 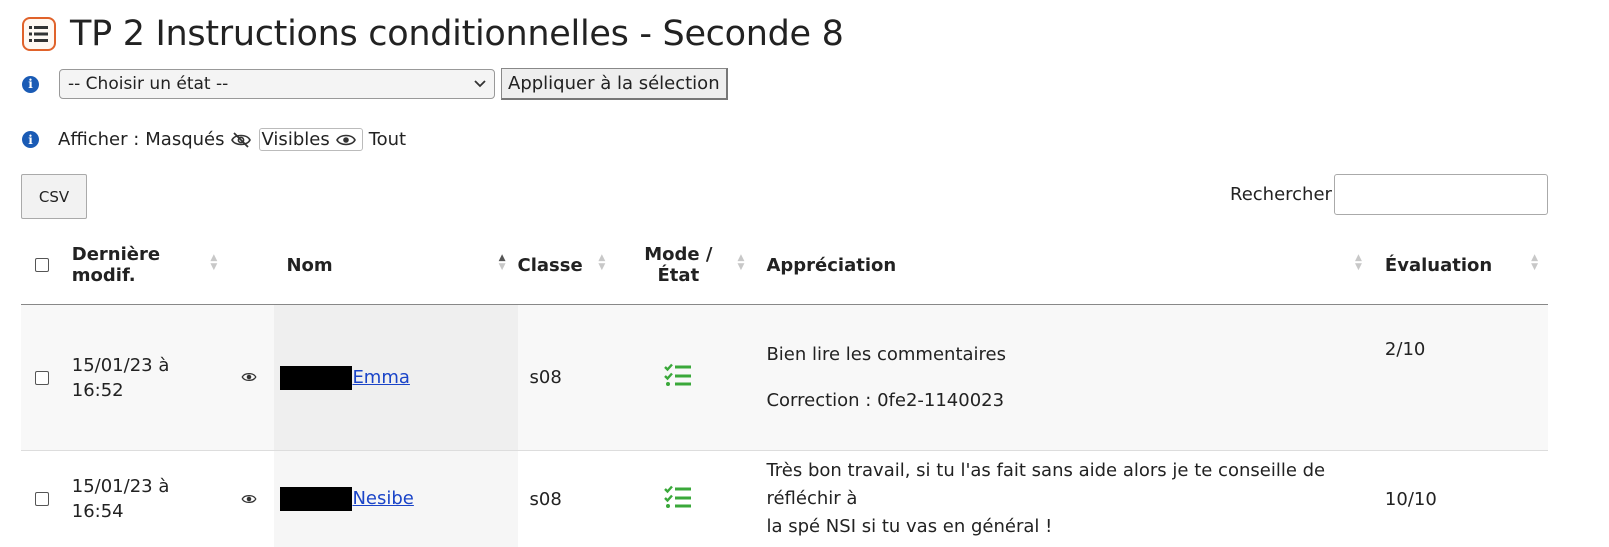 What do you see at coordinates (382, 498) in the screenshot?
I see `student-name-link: Nesibe` at bounding box center [382, 498].